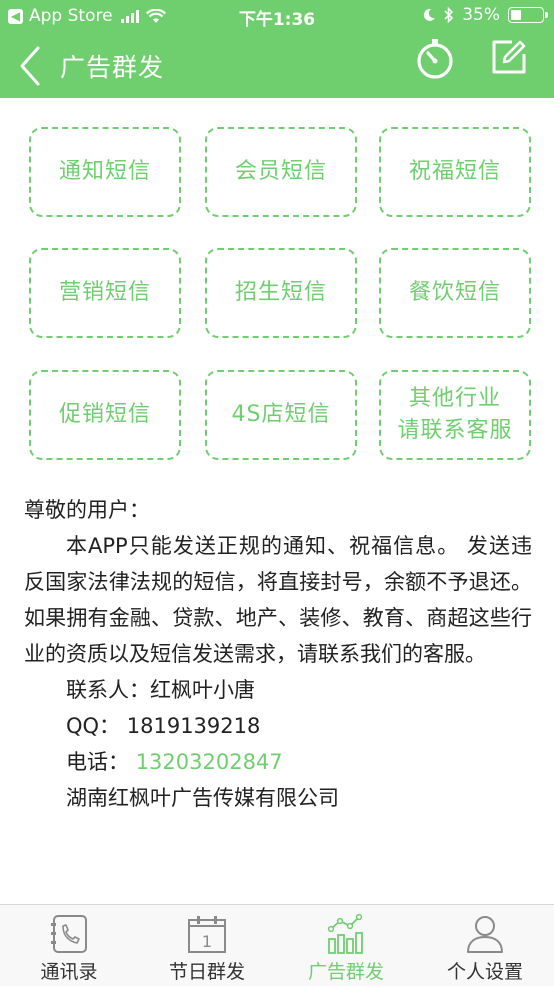  I want to click on tab-personal-settings: 个人设置, so click(485, 945).